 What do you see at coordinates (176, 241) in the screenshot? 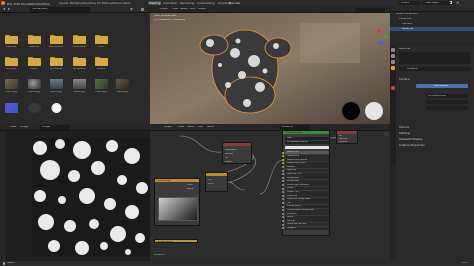
I see `image-texture-node: Image Texture` at bounding box center [176, 241].